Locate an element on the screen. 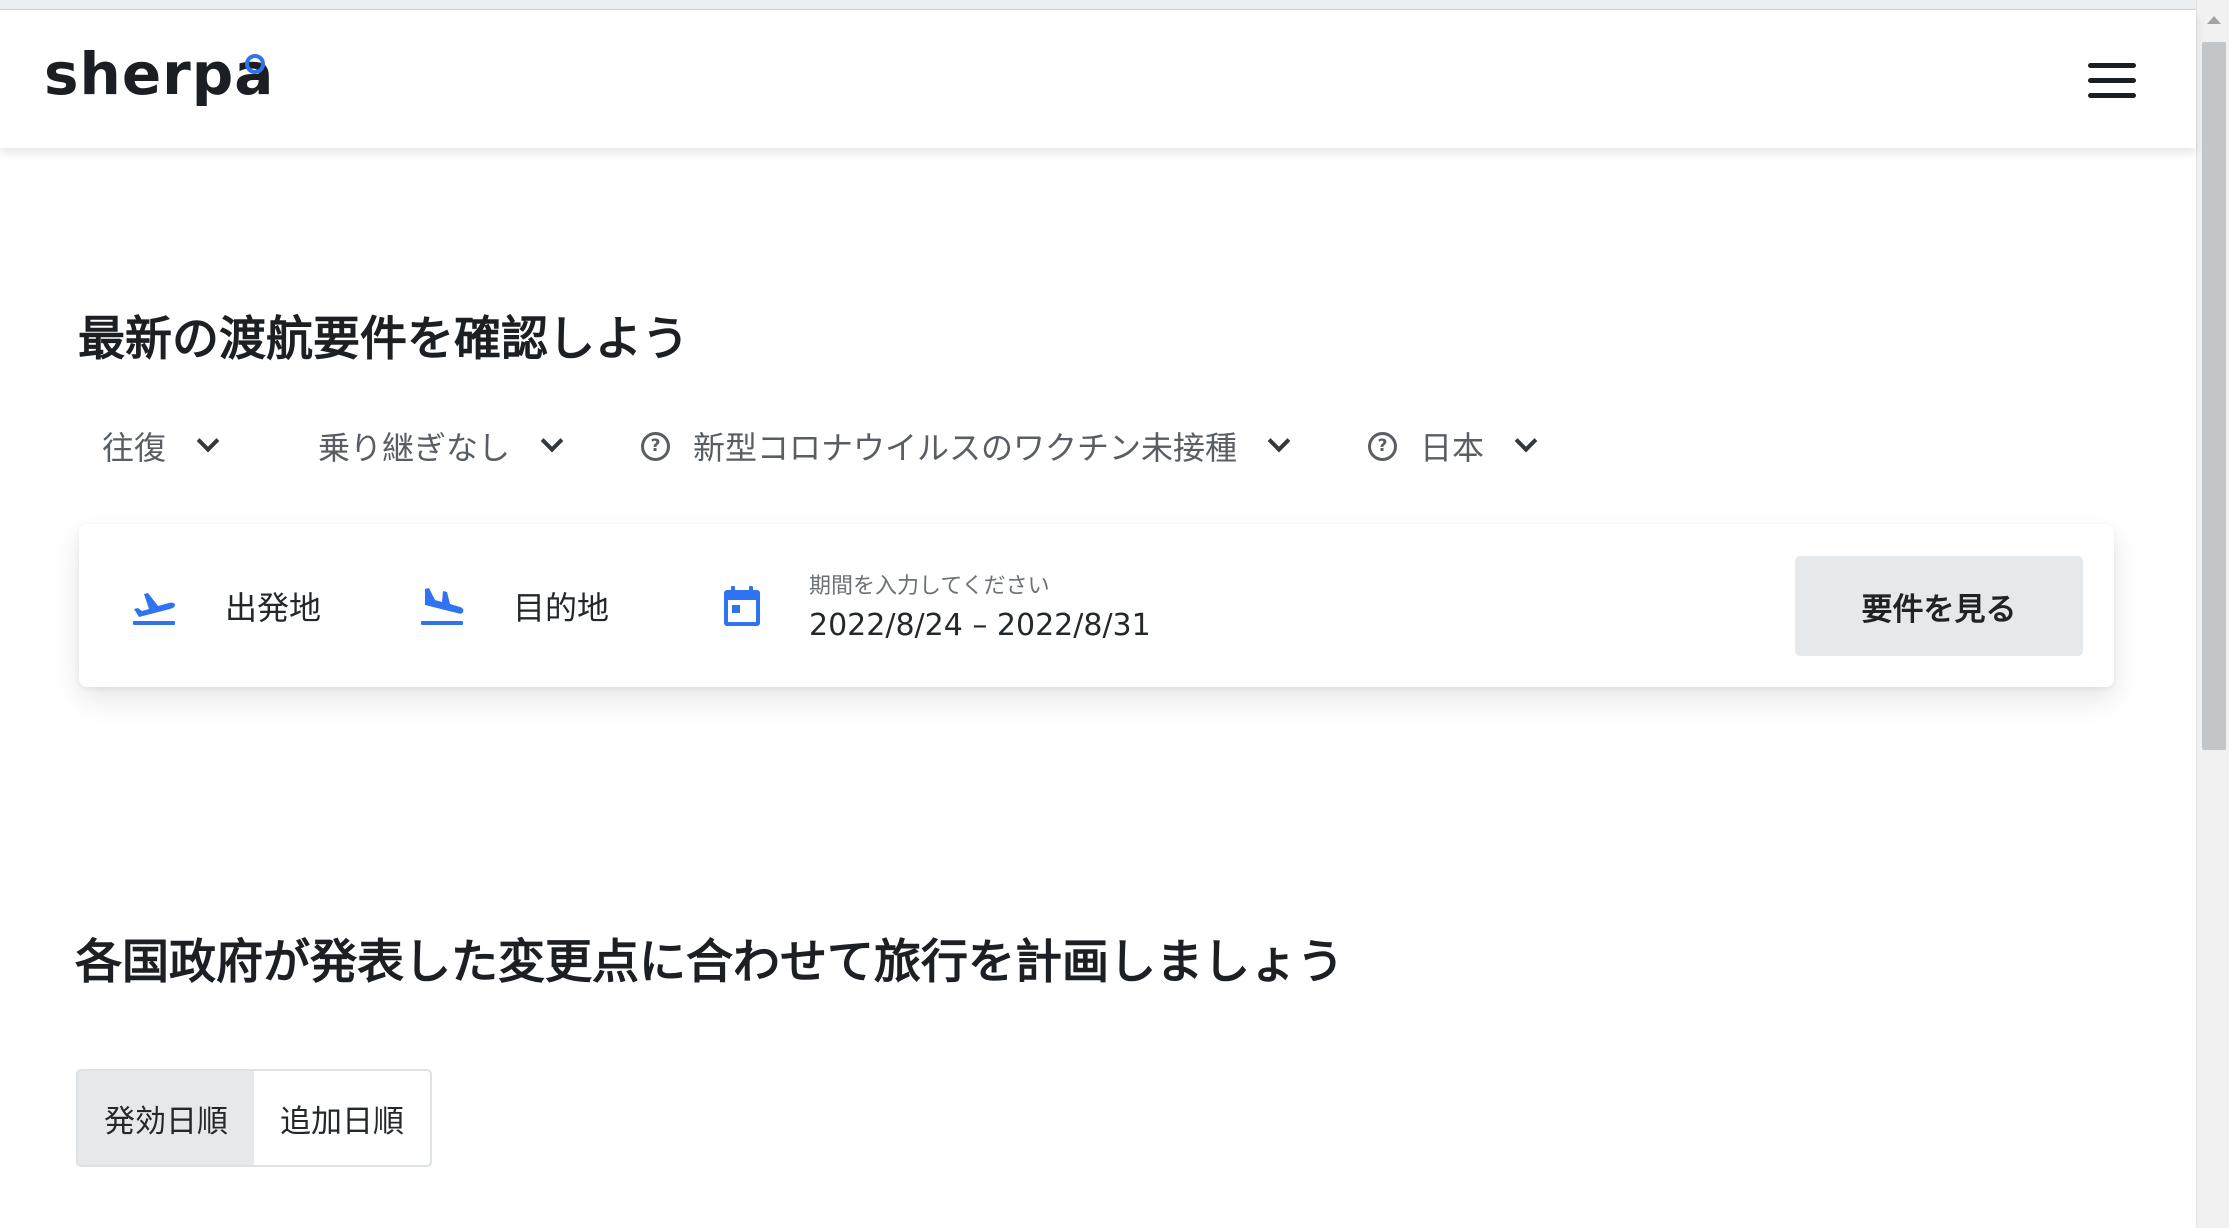  vertical-scrollbar is located at coordinates (2212, 614).